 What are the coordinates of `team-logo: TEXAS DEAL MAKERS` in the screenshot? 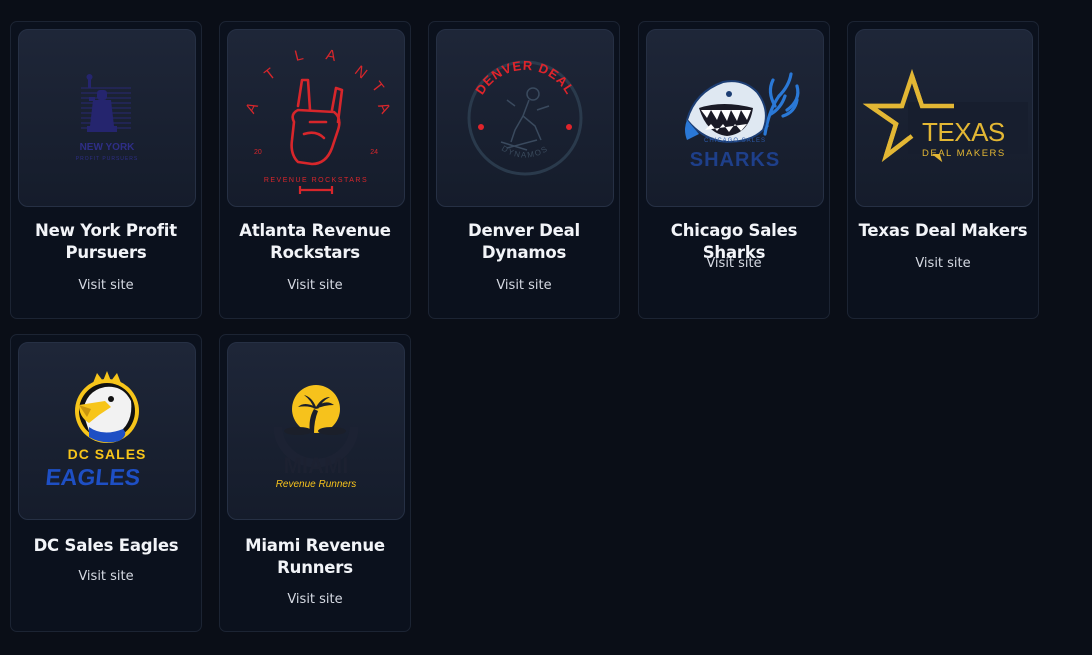 It's located at (944, 118).